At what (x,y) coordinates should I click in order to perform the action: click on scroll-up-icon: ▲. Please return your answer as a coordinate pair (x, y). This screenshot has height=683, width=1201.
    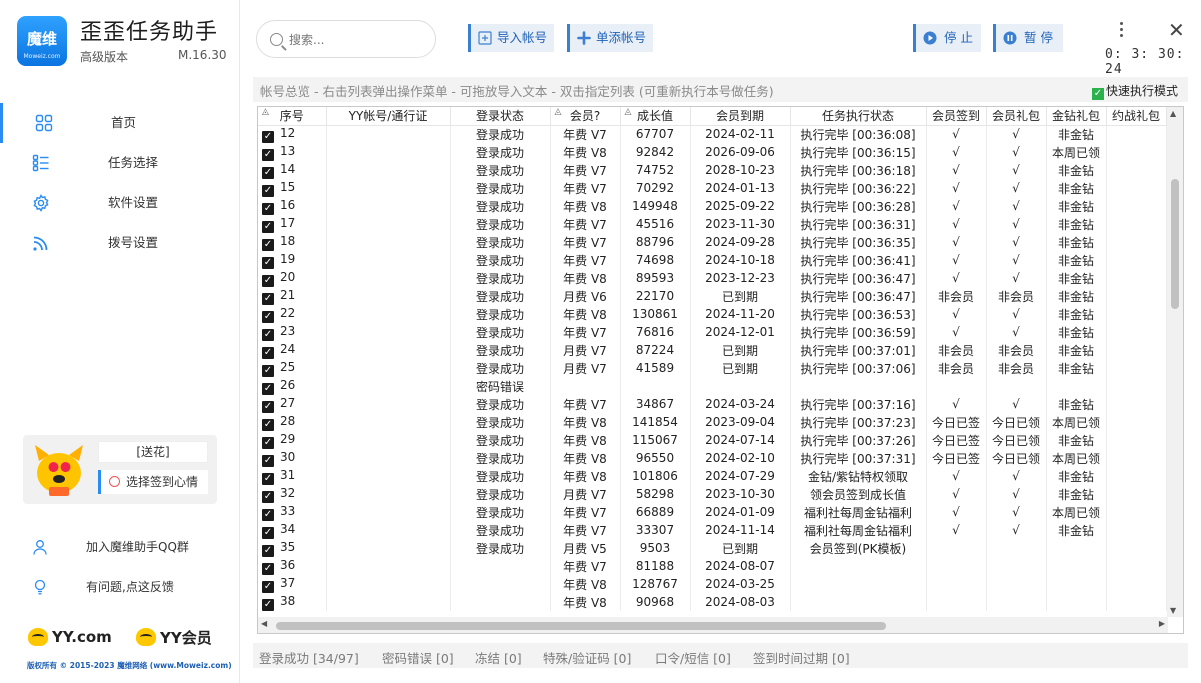
    Looking at the image, I should click on (1173, 113).